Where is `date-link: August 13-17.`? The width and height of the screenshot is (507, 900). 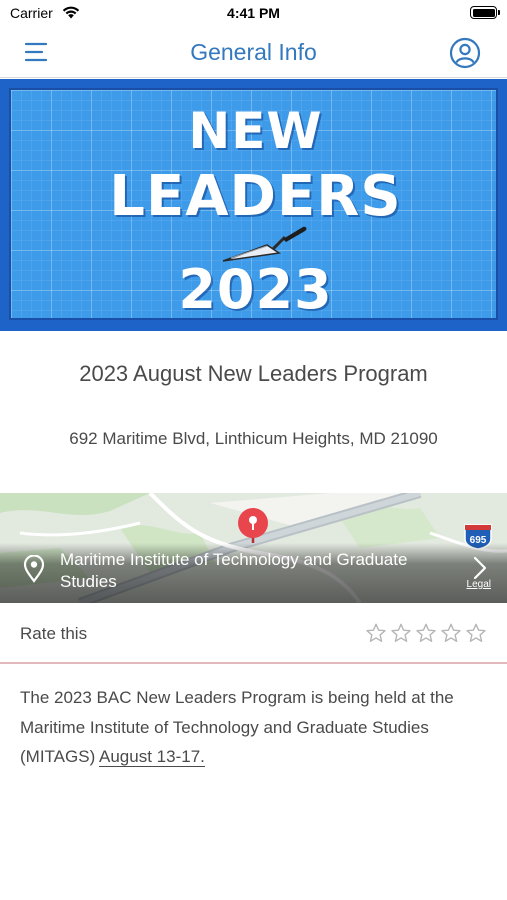 date-link: August 13-17. is located at coordinates (152, 757).